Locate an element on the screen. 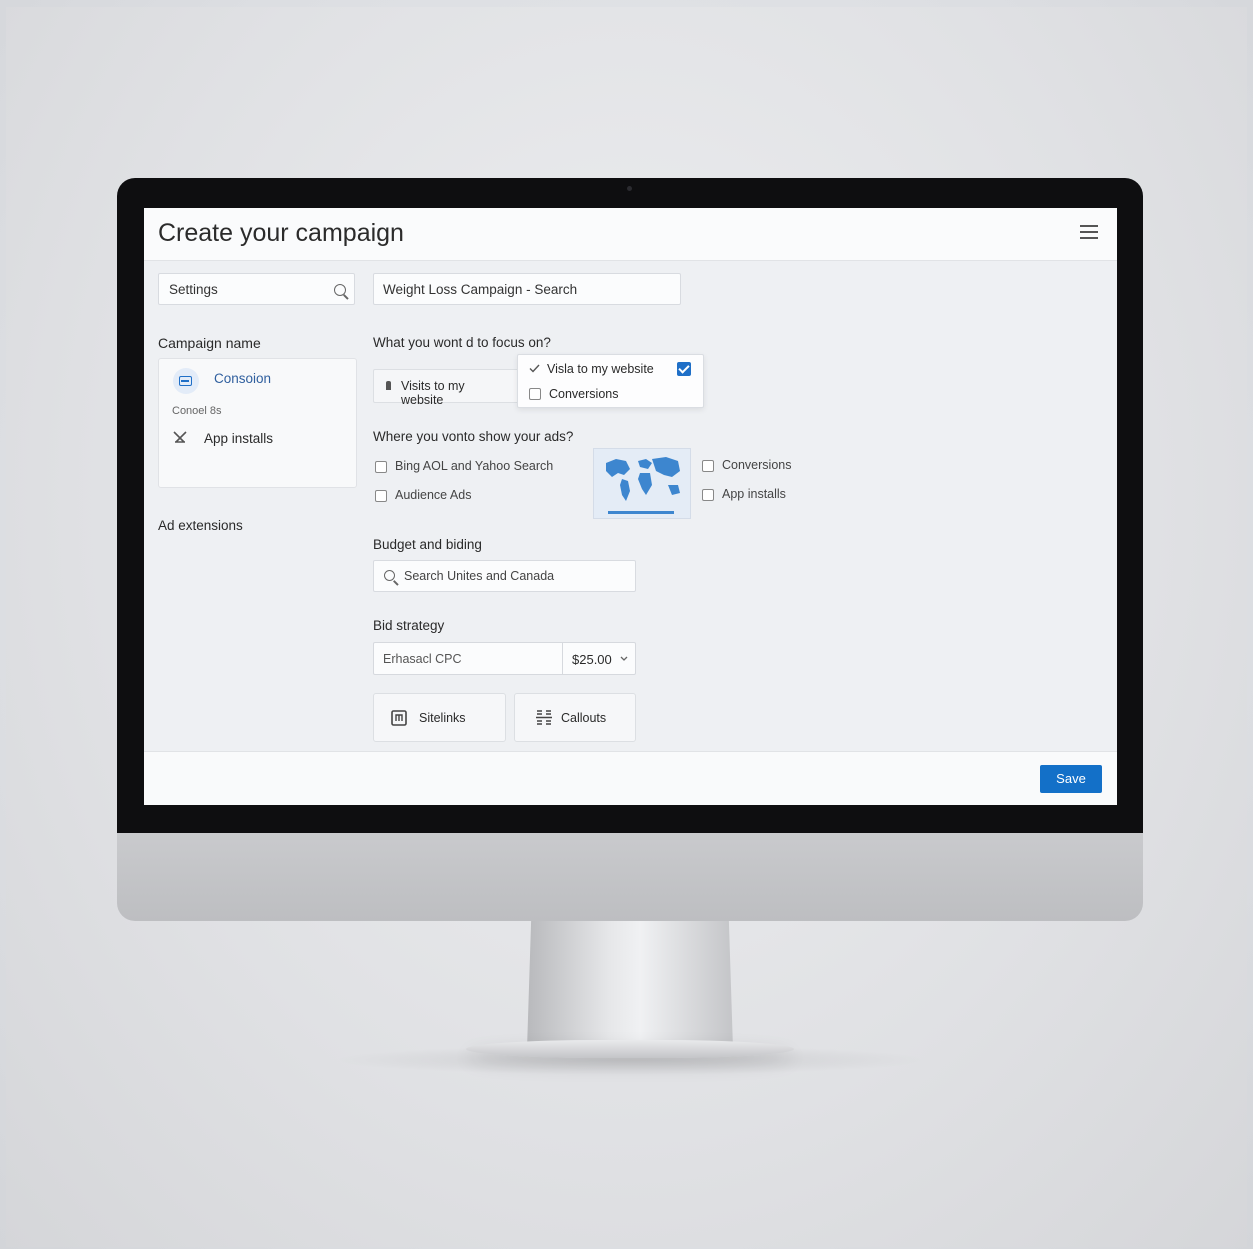 The height and width of the screenshot is (1249, 1253). chevron-down-icon is located at coordinates (624, 658).